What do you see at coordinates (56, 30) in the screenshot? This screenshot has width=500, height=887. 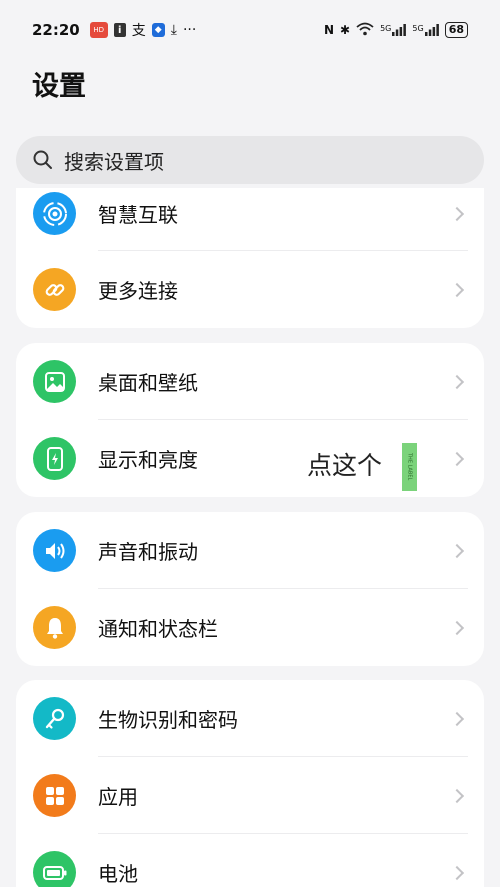 I see `status-time: 22:20` at bounding box center [56, 30].